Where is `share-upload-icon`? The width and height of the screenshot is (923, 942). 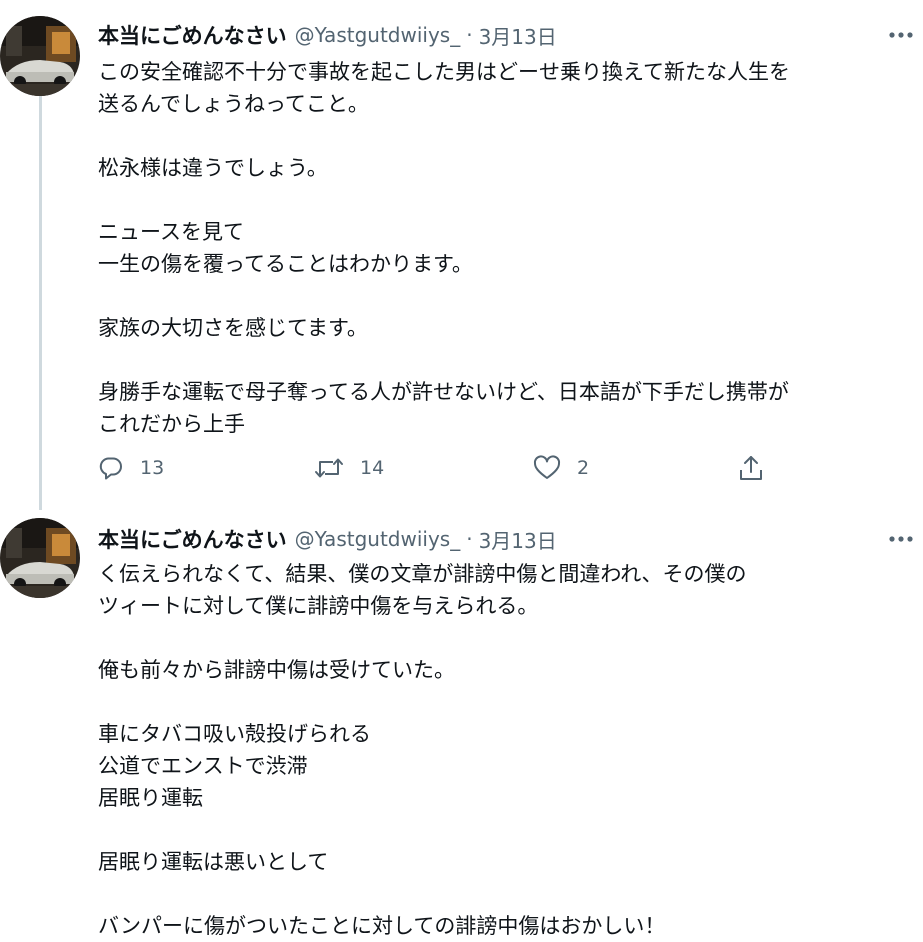 share-upload-icon is located at coordinates (751, 468).